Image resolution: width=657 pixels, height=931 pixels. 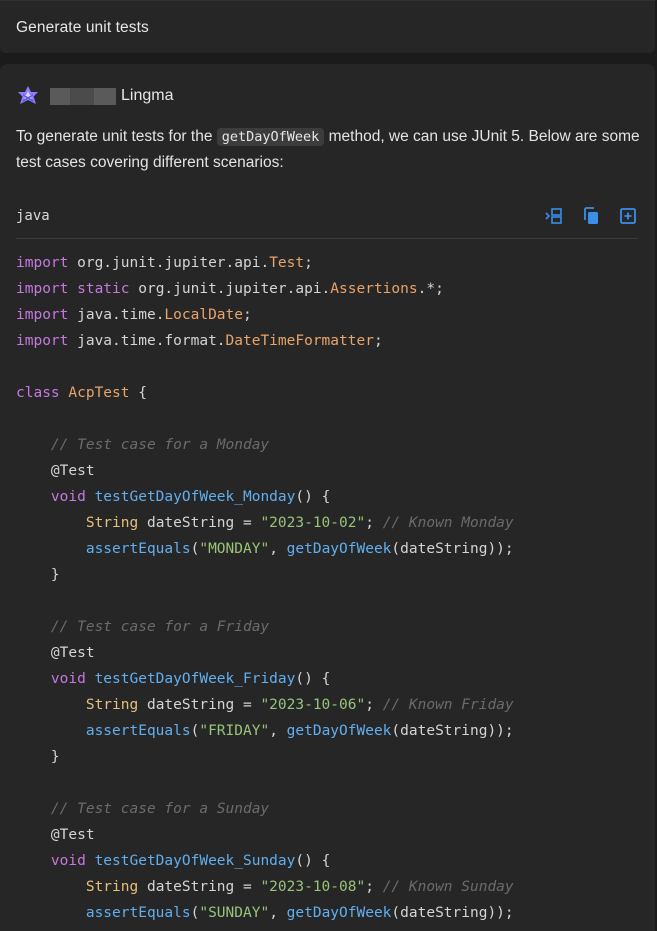 What do you see at coordinates (147, 95) in the screenshot?
I see `assistant-name: Lingma` at bounding box center [147, 95].